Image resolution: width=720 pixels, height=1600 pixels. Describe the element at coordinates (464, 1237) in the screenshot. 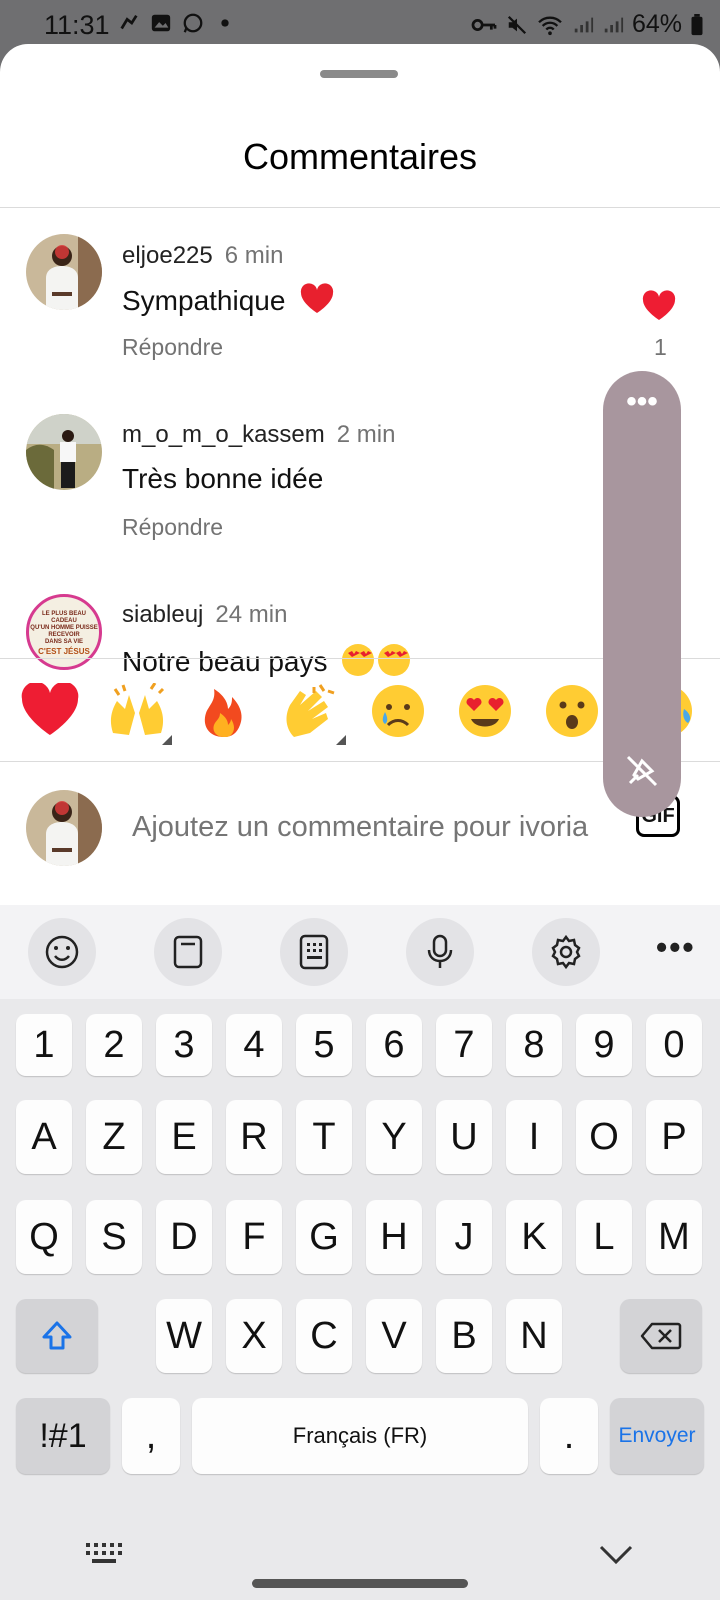

I see `key-j: J` at that location.